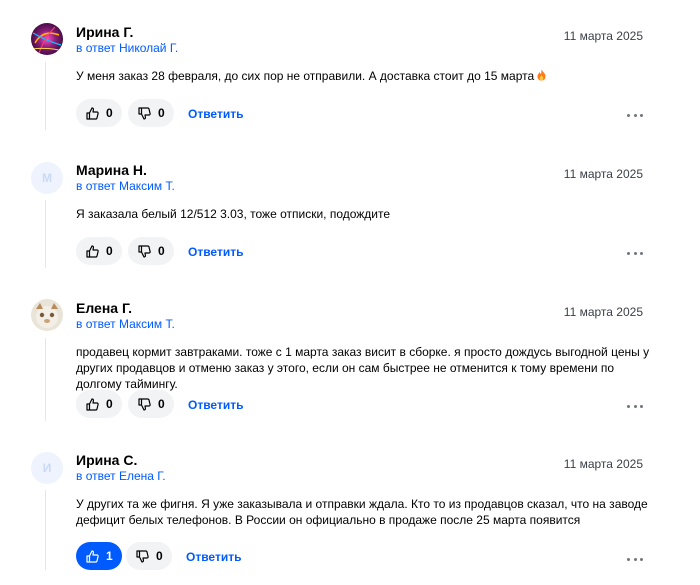 Image resolution: width=700 pixels, height=585 pixels. What do you see at coordinates (106, 460) in the screenshot?
I see `comment-author: Ирина С.` at bounding box center [106, 460].